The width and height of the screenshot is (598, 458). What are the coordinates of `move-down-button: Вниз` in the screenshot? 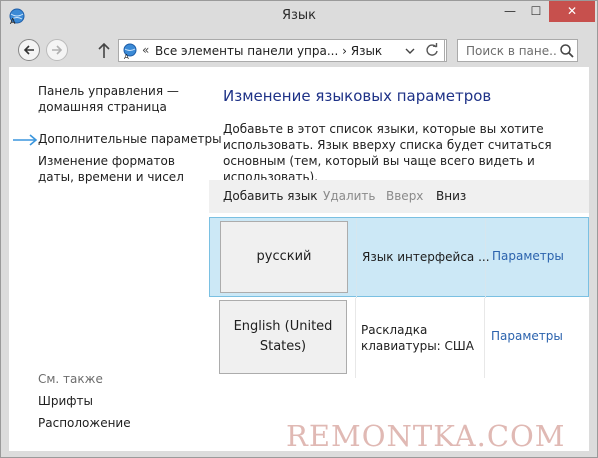 It's located at (451, 196).